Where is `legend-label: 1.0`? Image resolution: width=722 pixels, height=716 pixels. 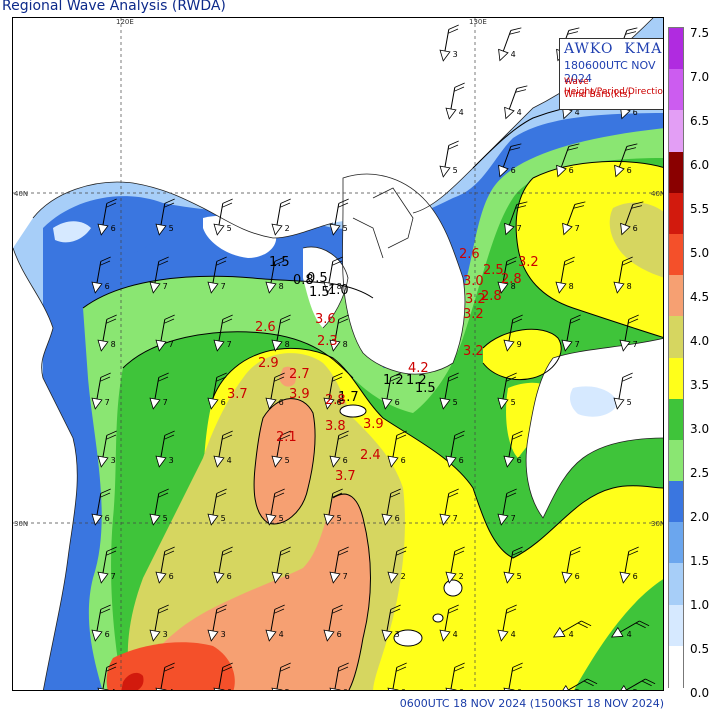
legend-label: 1.0 is located at coordinates (700, 605).